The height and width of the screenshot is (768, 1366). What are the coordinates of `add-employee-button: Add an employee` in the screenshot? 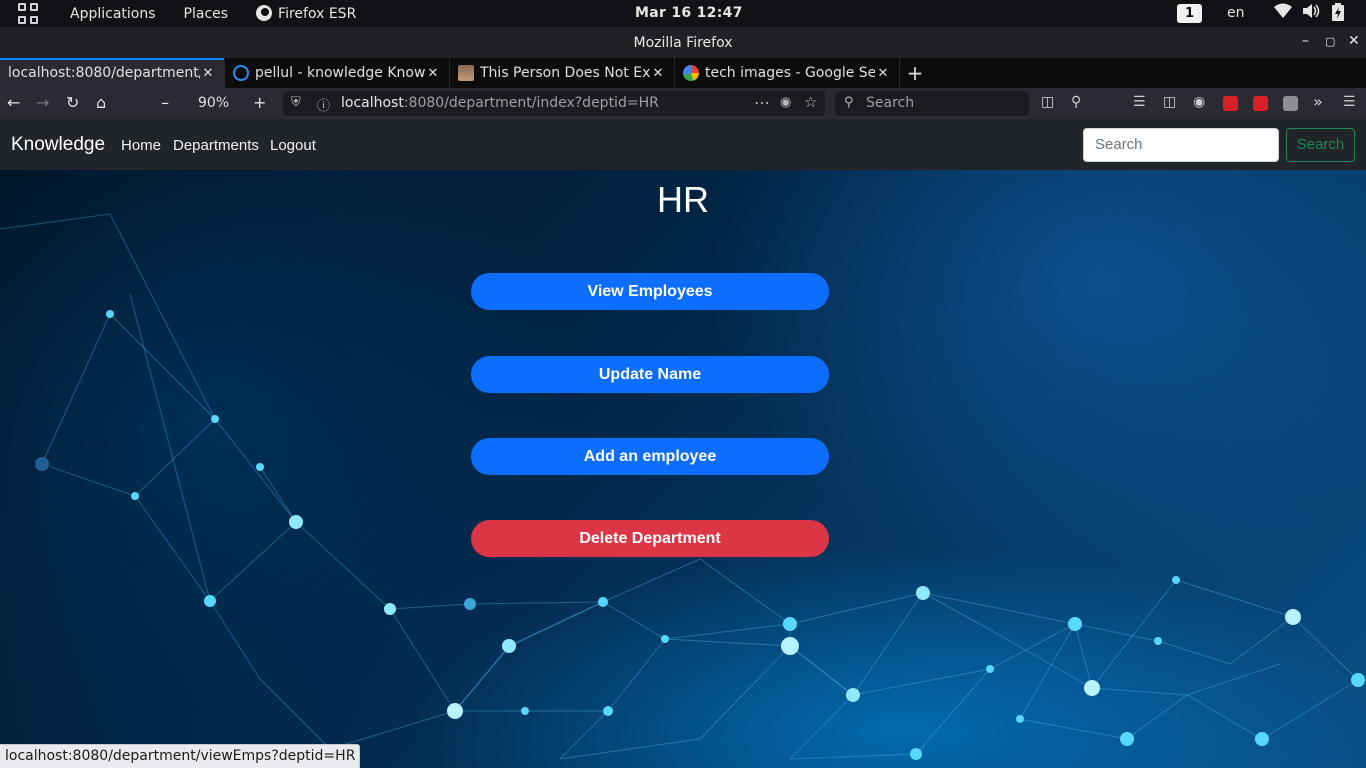 It's located at (650, 456).